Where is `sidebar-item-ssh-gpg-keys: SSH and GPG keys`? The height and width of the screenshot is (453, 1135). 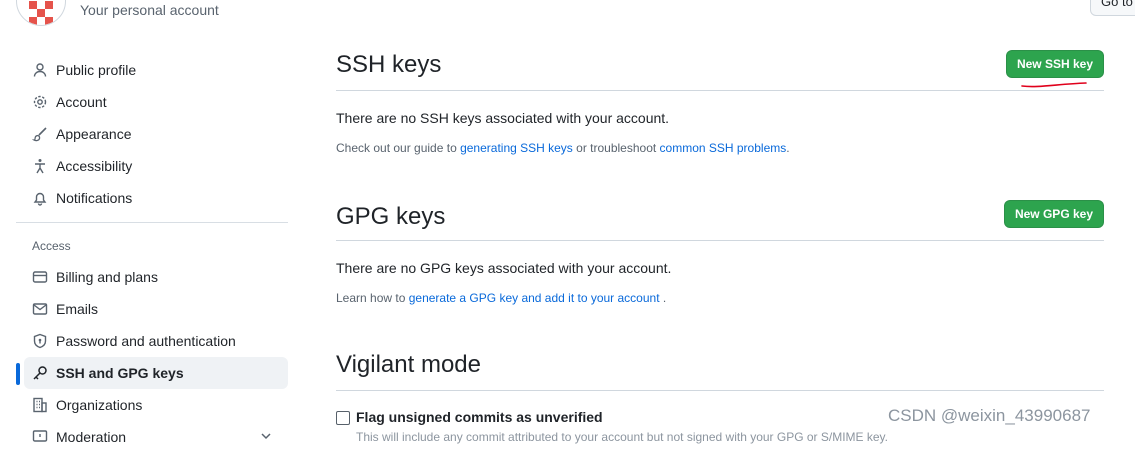
sidebar-item-ssh-gpg-keys: SSH and GPG keys is located at coordinates (152, 373).